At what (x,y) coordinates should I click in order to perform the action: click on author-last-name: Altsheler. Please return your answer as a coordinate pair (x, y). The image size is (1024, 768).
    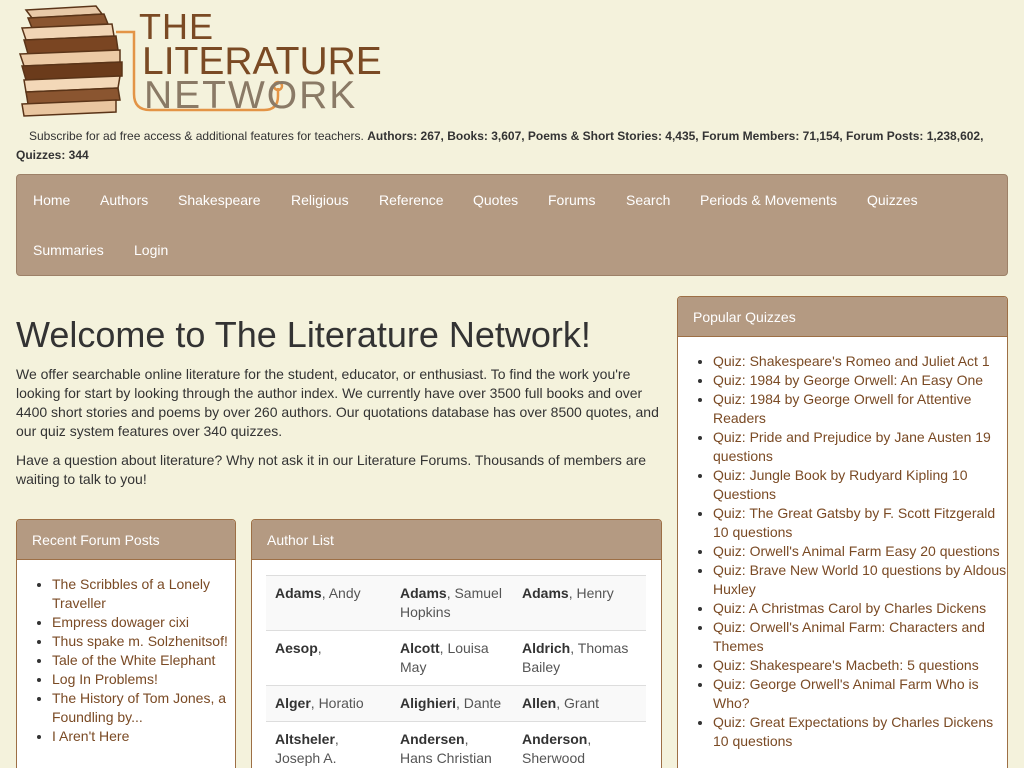
    Looking at the image, I should click on (305, 739).